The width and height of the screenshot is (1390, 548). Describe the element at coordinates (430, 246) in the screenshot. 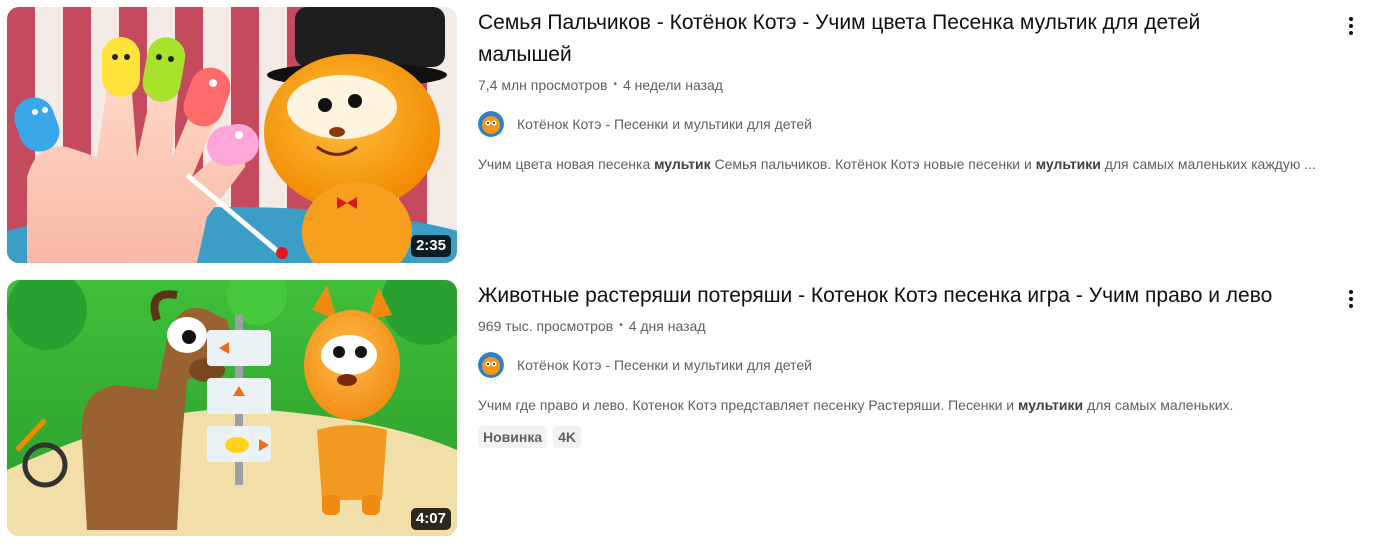

I see `video-duration: 2:35` at that location.